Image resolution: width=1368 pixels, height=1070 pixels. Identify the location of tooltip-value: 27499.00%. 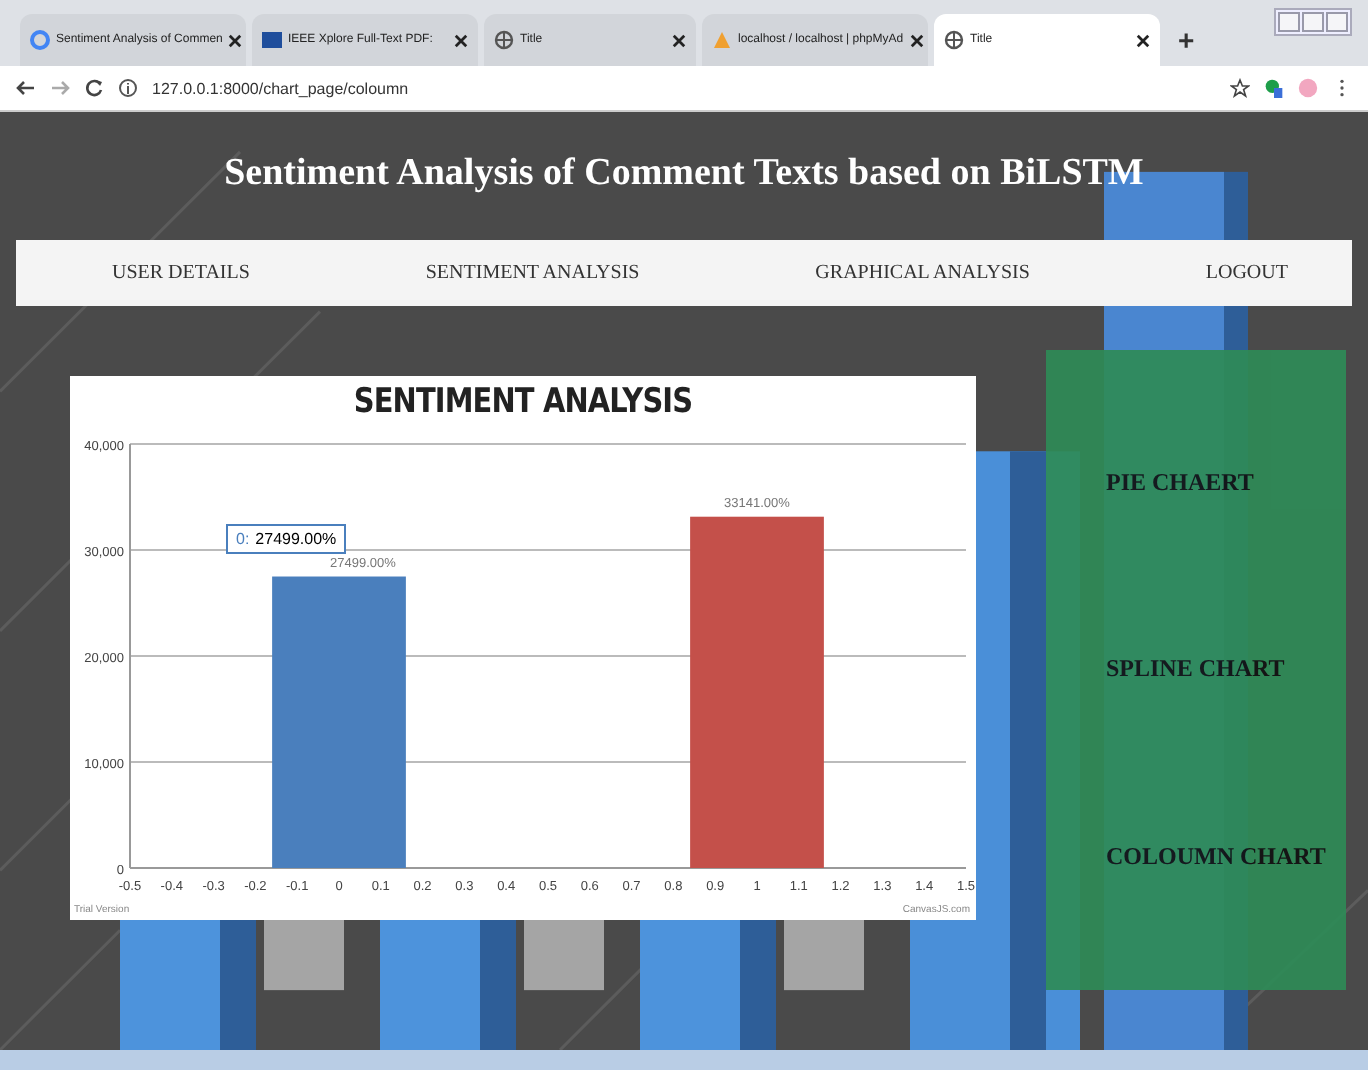
(296, 539).